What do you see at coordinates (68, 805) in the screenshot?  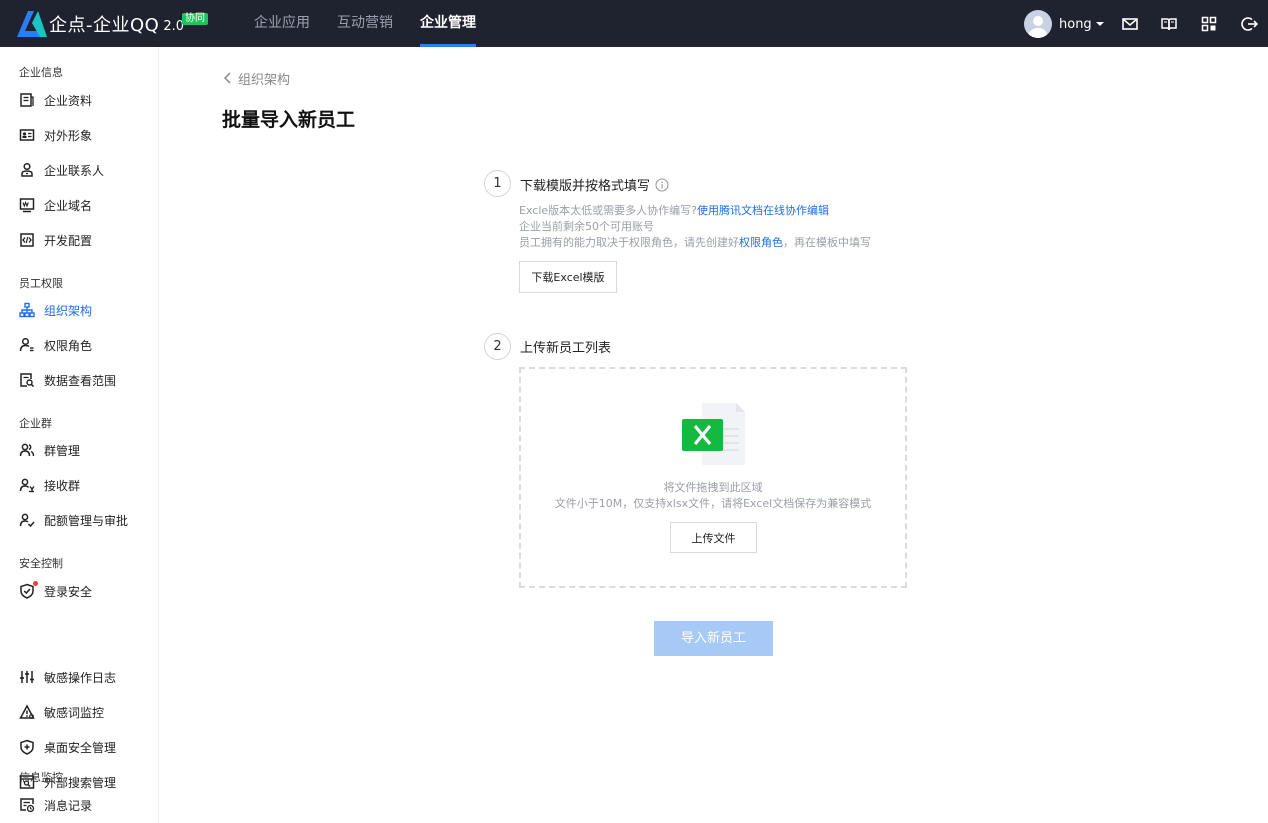 I see `sidebar-item-label: 消息记录` at bounding box center [68, 805].